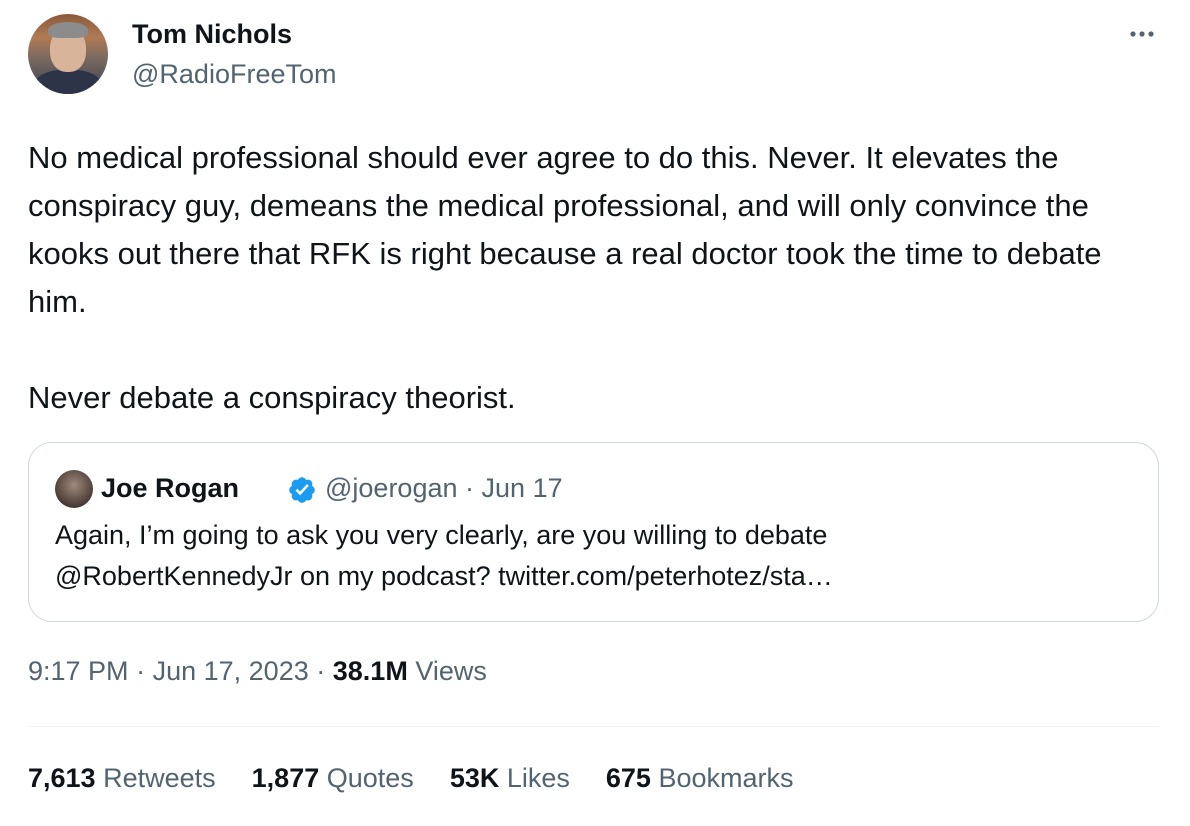  Describe the element at coordinates (234, 74) in the screenshot. I see `author-handle: @RadioFreeTom` at that location.